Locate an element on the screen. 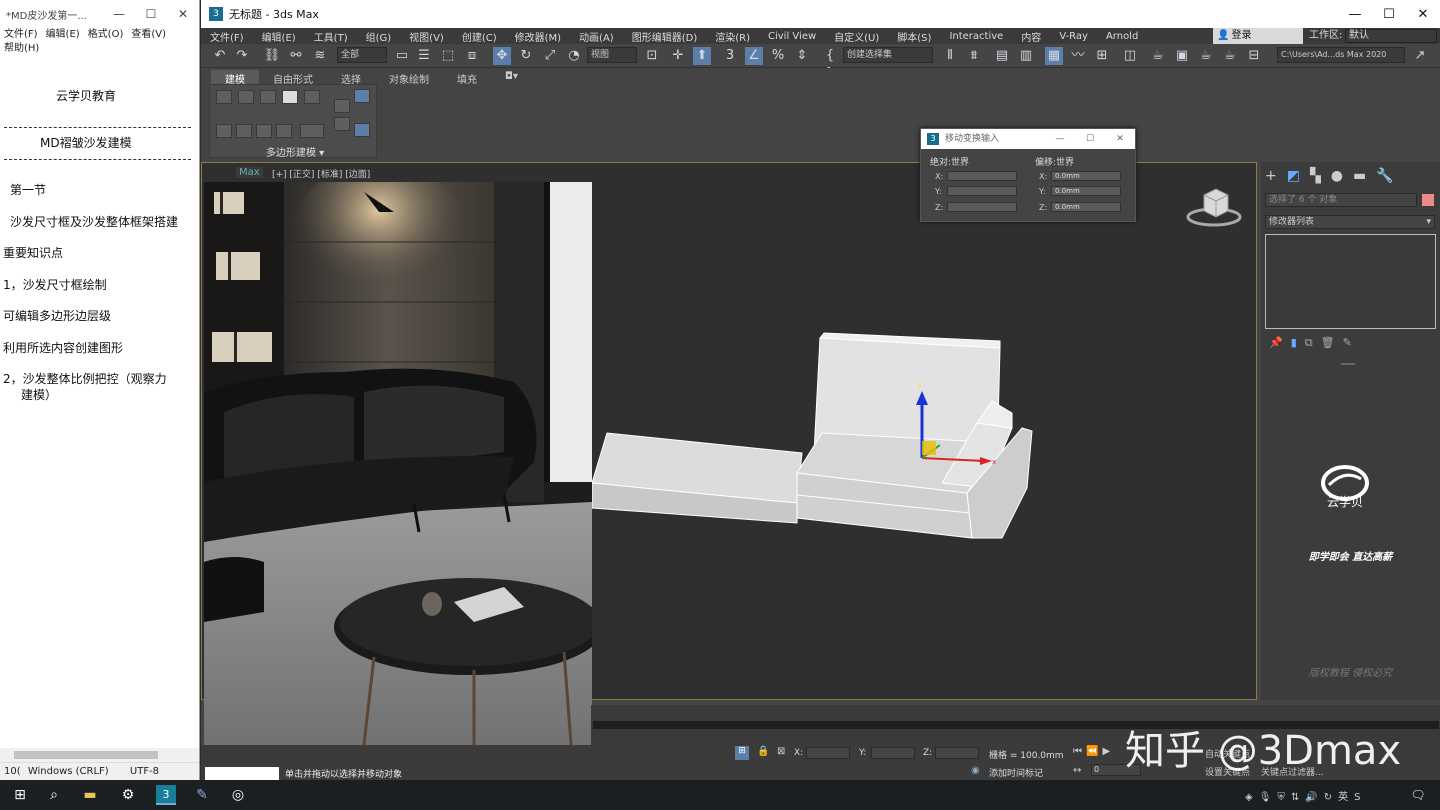 Image resolution: width=1440 pixels, height=810 pixels. viewport-tab: Max is located at coordinates (249, 172).